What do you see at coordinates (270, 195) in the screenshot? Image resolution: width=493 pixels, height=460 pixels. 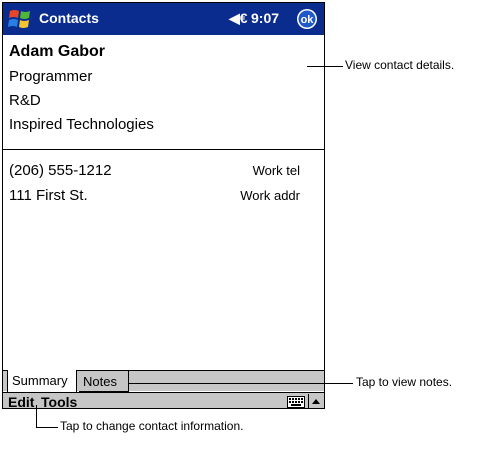 I see `work-addr-label: Work addr` at bounding box center [270, 195].